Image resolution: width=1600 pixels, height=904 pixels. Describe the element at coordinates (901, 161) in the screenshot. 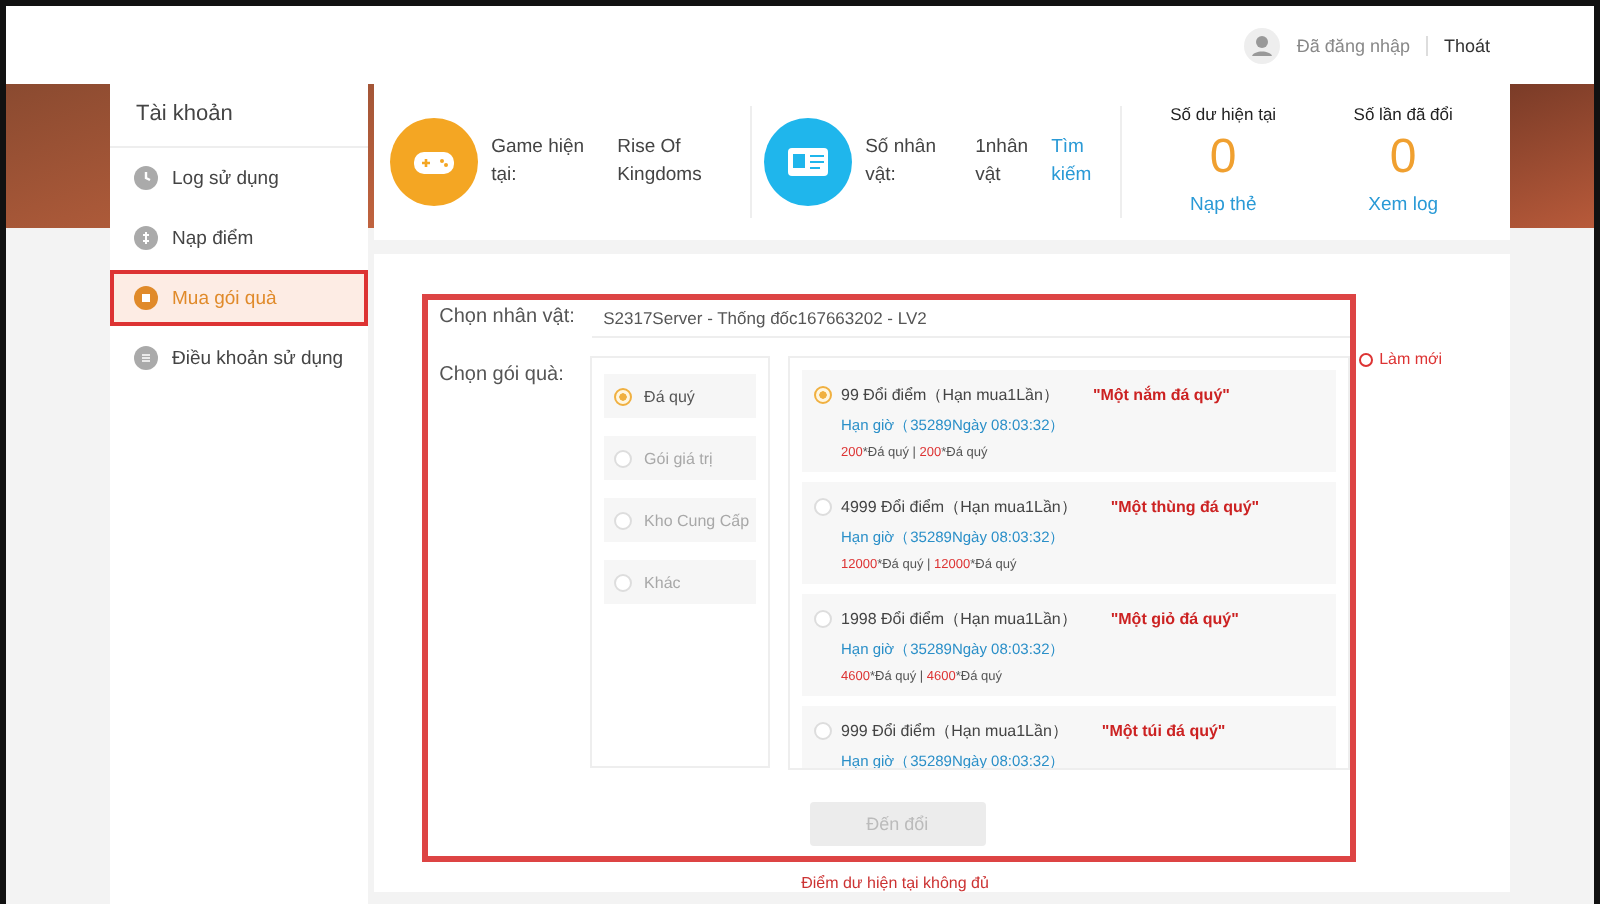

I see `characters-label: Số nhân vật:` at that location.